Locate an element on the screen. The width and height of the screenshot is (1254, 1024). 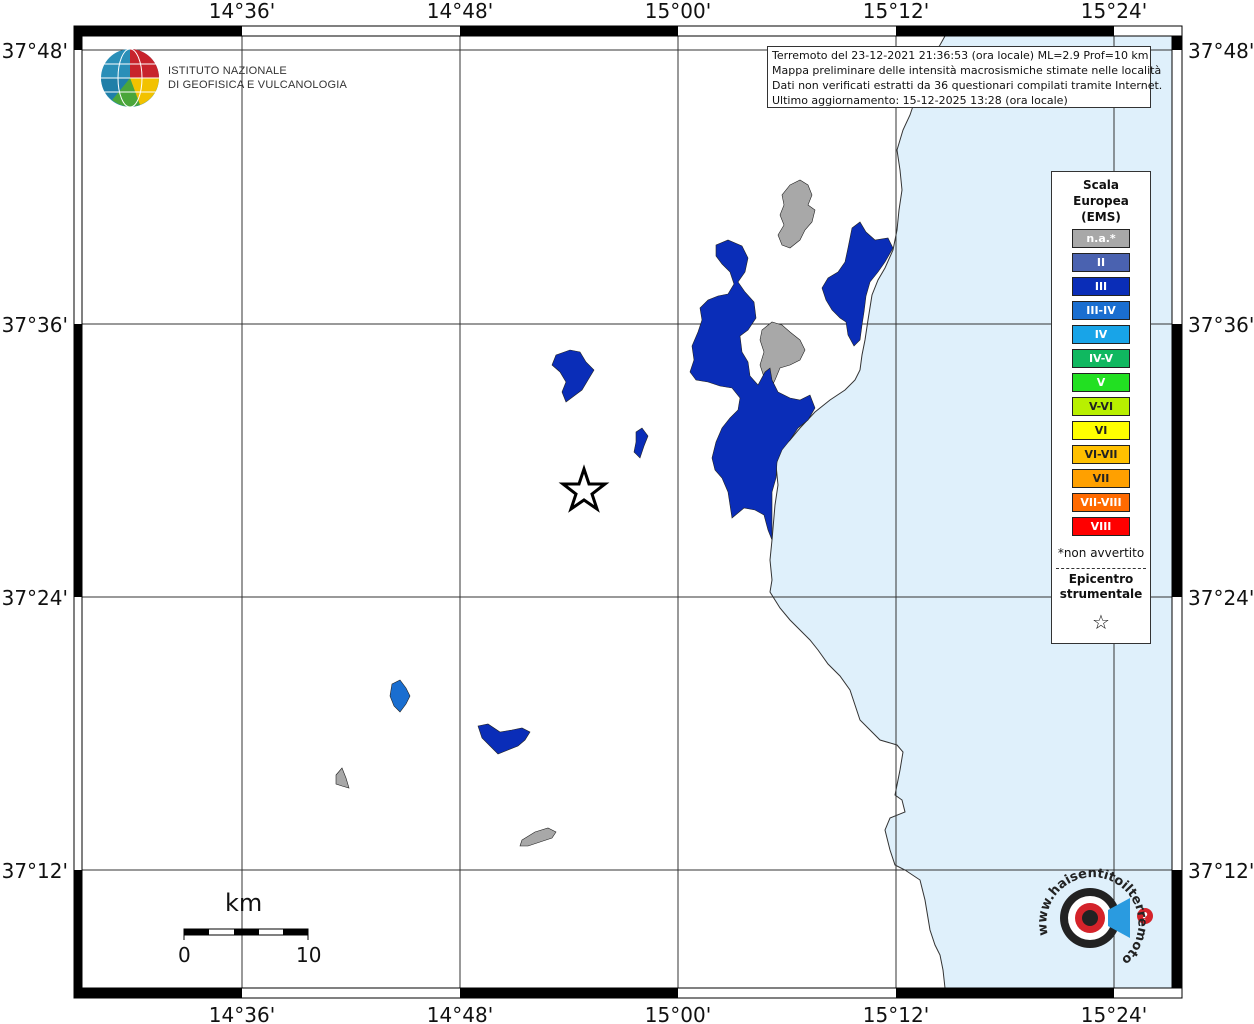
institute-line1: ISTITUTO NAZIONALE is located at coordinates (227, 71).